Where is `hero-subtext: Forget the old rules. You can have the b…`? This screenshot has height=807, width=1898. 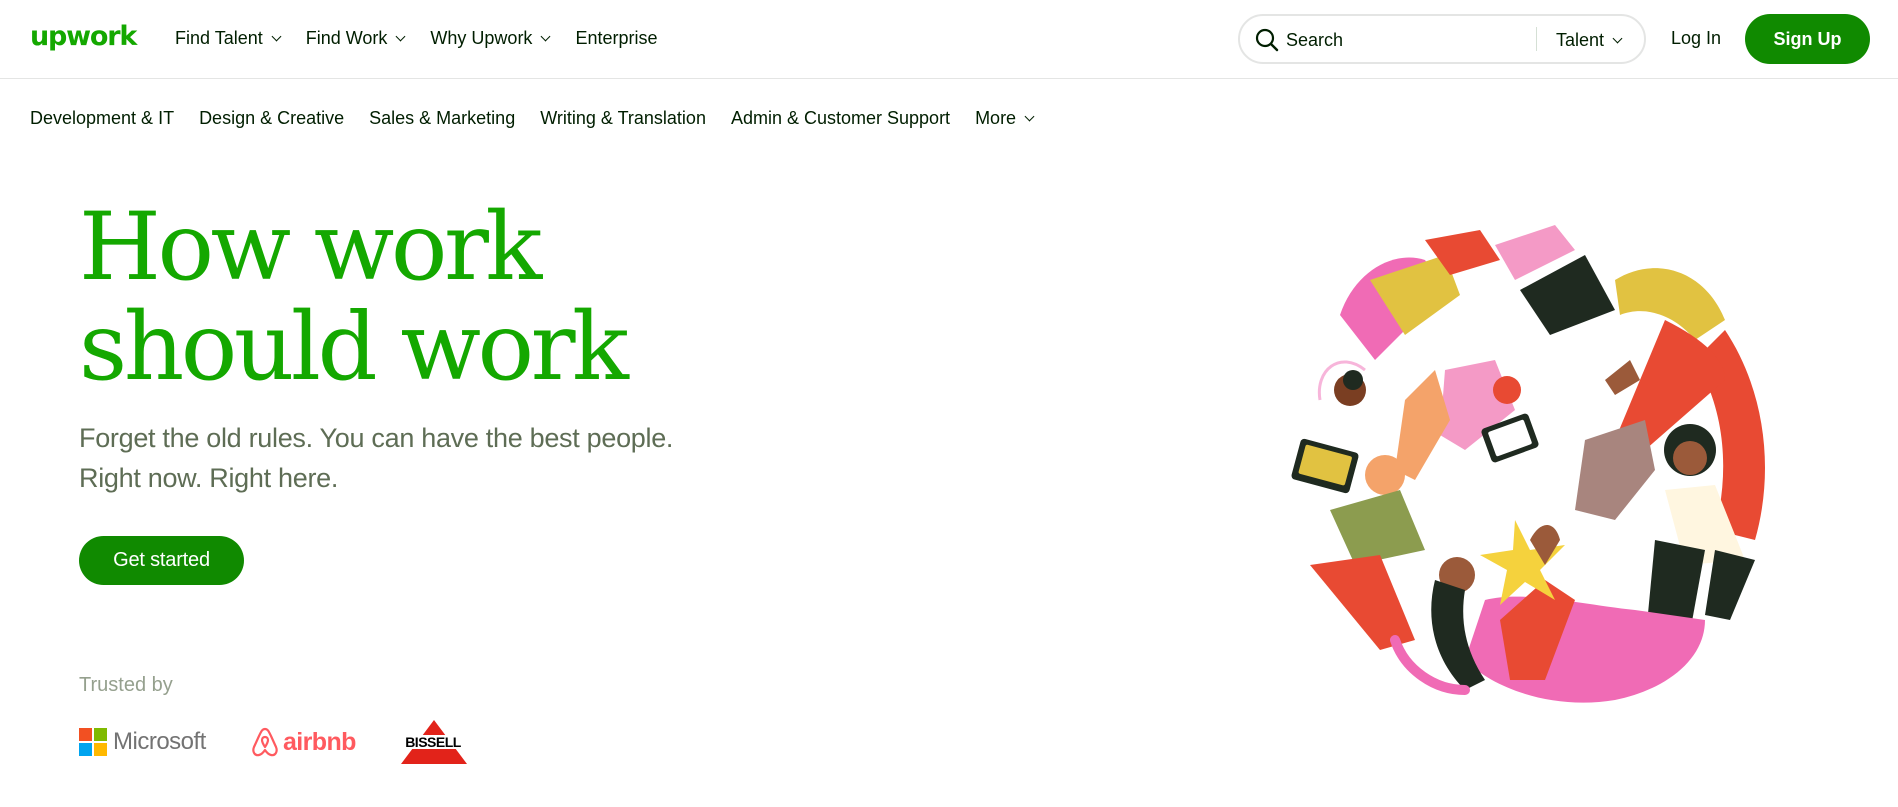
hero-subtext: Forget the old rules. You can have the b… is located at coordinates (376, 458).